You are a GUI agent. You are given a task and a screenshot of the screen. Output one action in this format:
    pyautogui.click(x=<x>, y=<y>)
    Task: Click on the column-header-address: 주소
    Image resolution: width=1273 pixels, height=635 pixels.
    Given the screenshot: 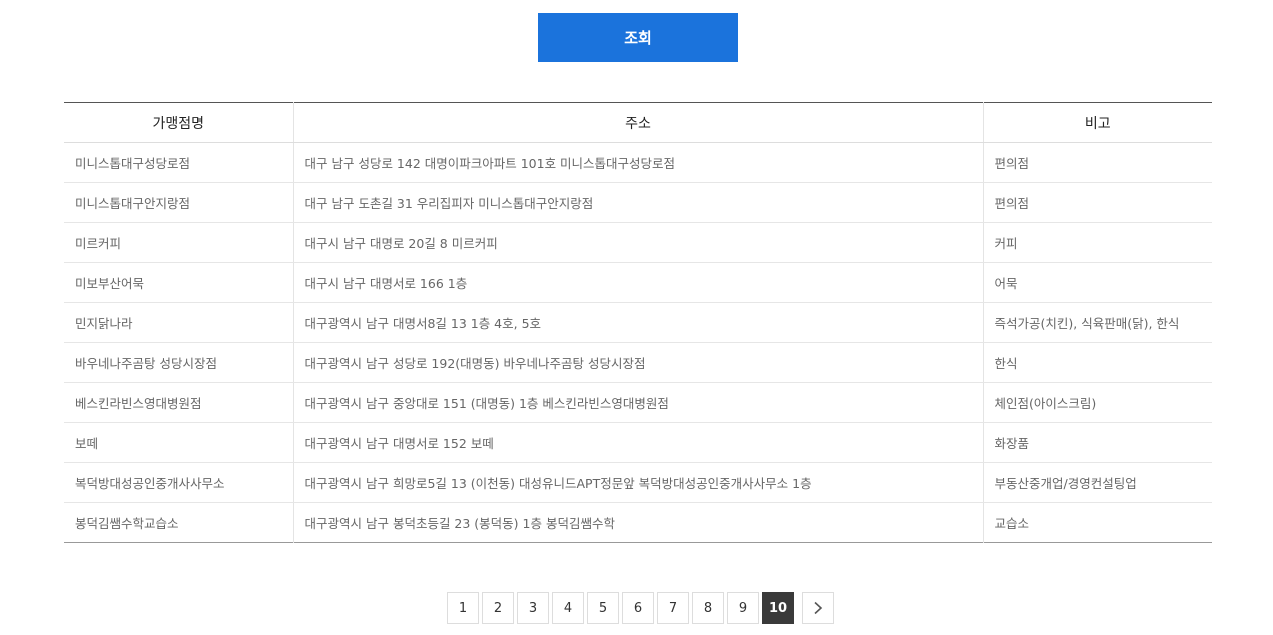 What is the action you would take?
    pyautogui.click(x=637, y=122)
    